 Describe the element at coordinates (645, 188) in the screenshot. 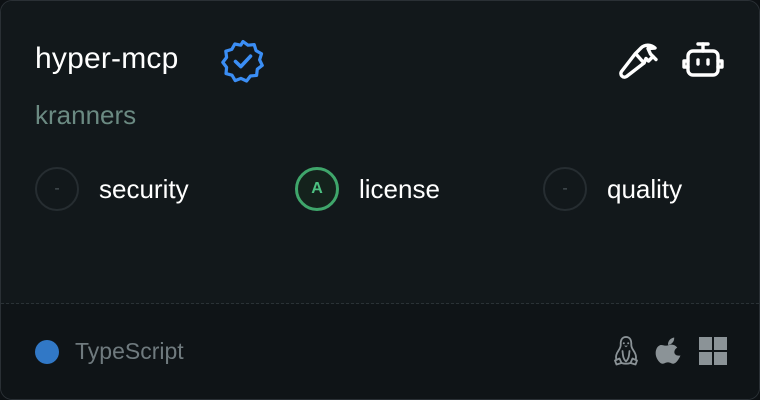

I see `quality-label: quality` at that location.